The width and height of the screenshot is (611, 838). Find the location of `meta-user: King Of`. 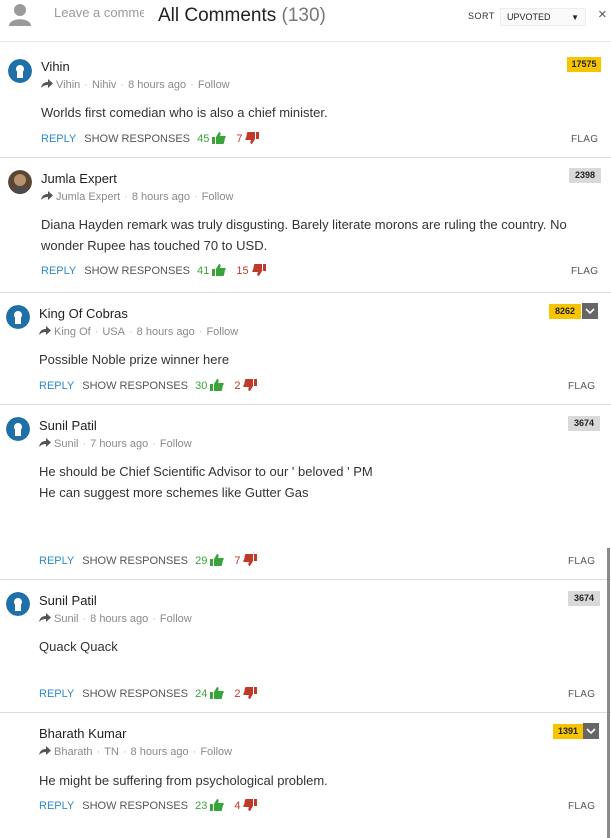

meta-user: King Of is located at coordinates (72, 332).